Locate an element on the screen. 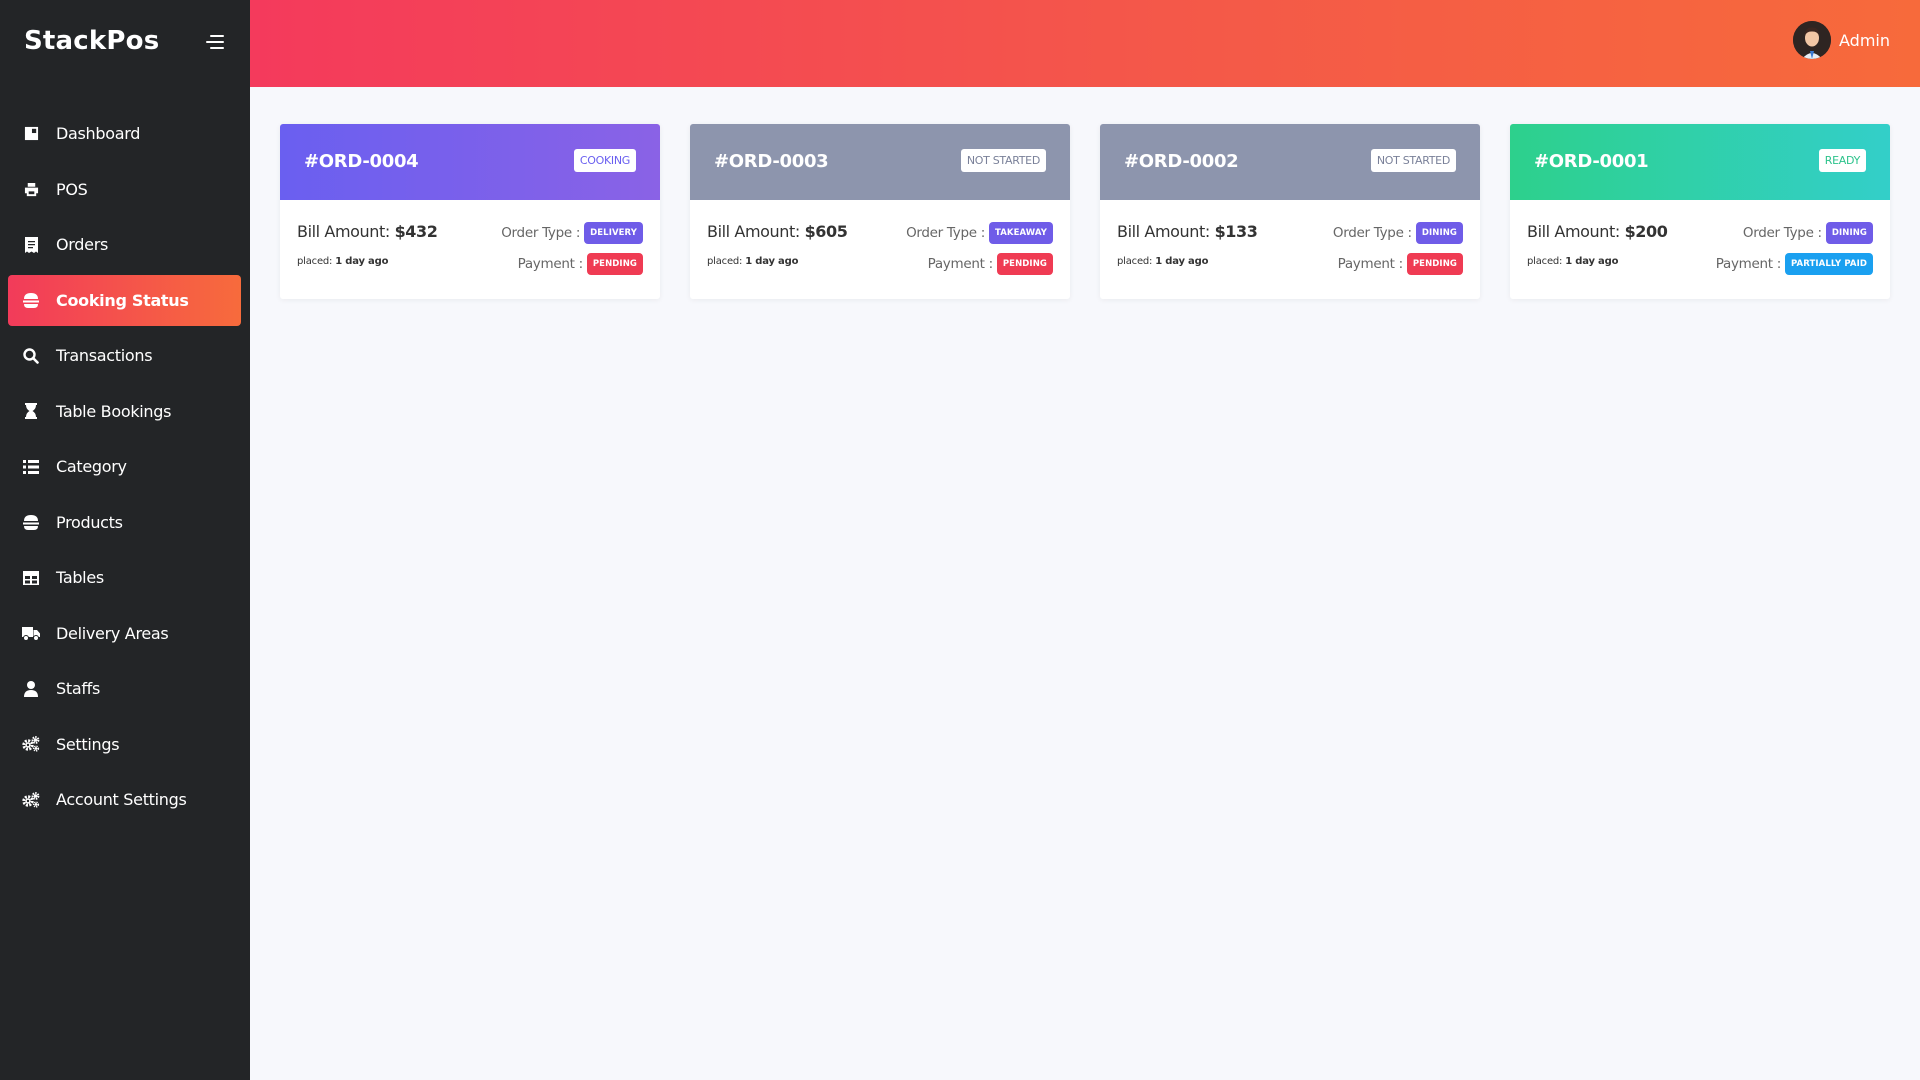 Image resolution: width=1920 pixels, height=1080 pixels. sidebar-item-settings: Settings is located at coordinates (124, 744).